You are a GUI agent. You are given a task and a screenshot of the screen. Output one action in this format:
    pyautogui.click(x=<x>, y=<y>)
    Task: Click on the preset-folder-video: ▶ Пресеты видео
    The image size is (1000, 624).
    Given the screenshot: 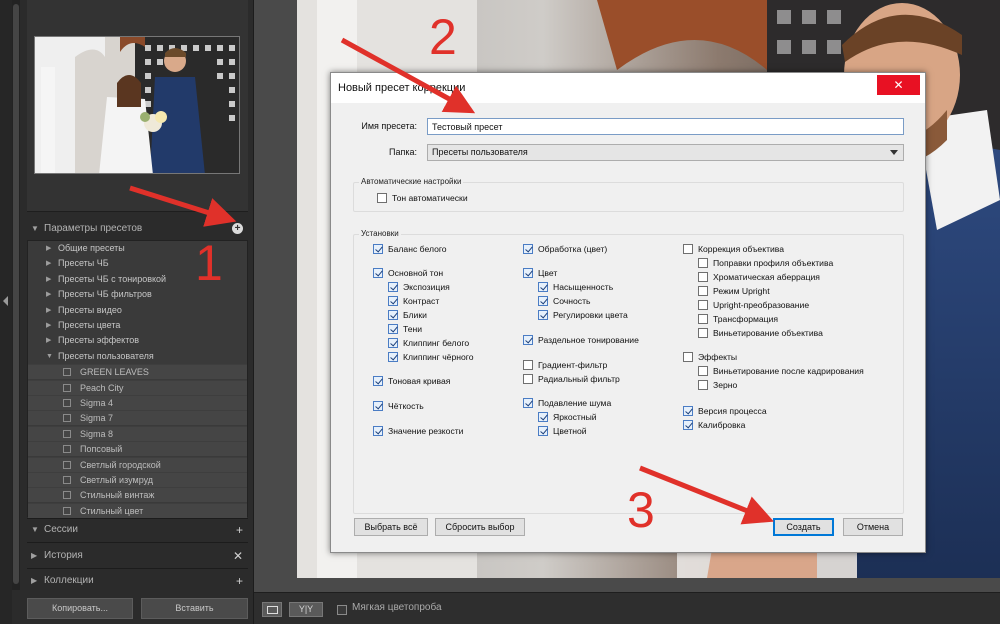 What is the action you would take?
    pyautogui.click(x=137, y=310)
    